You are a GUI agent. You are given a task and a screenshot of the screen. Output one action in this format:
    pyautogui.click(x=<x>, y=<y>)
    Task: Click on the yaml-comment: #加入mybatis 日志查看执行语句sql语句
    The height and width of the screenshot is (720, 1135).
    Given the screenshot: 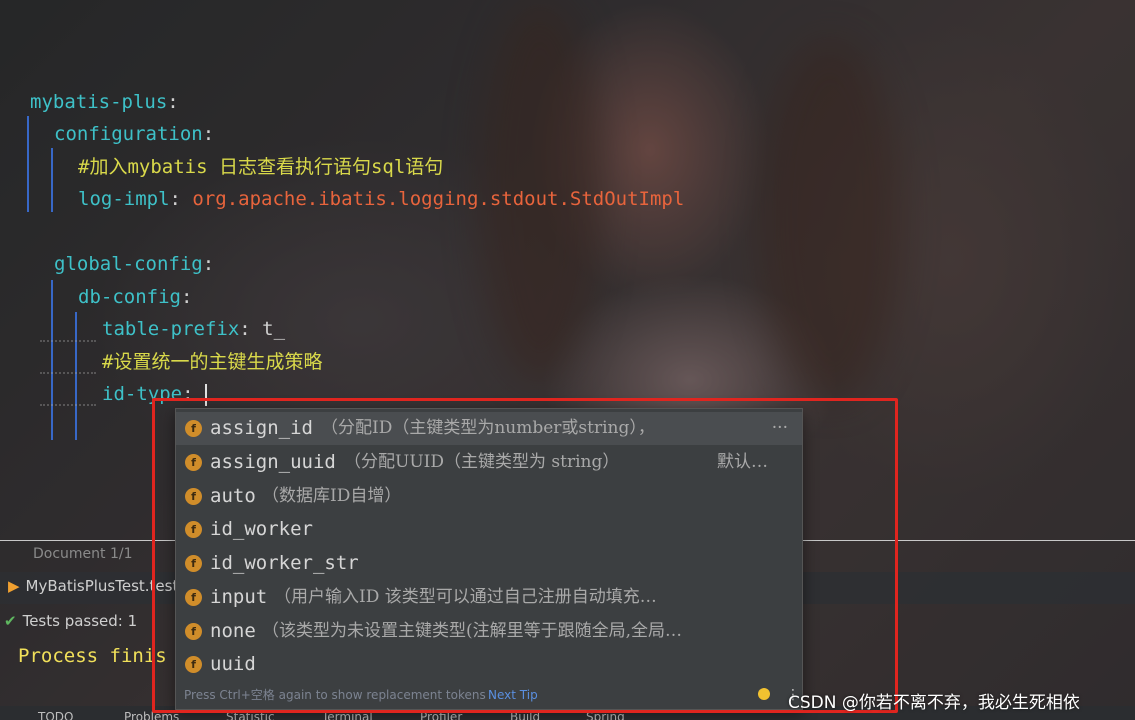 What is the action you would take?
    pyautogui.click(x=261, y=167)
    